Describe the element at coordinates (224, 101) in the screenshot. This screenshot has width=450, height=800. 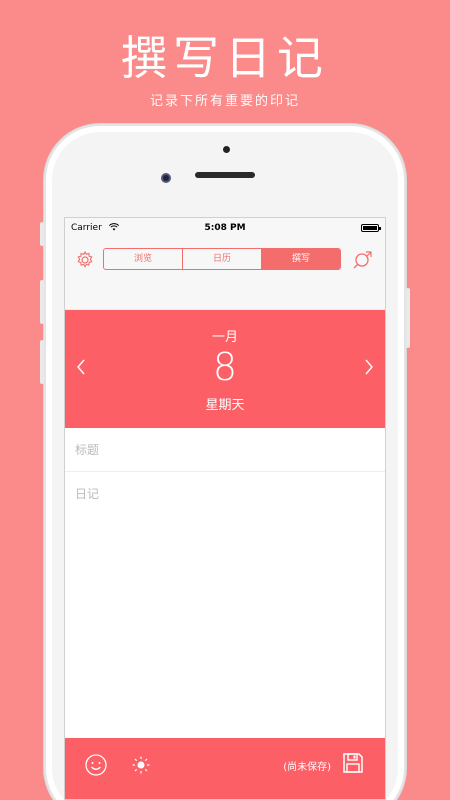
I see `promo-subtitle: 记录下所有重要的印记` at that location.